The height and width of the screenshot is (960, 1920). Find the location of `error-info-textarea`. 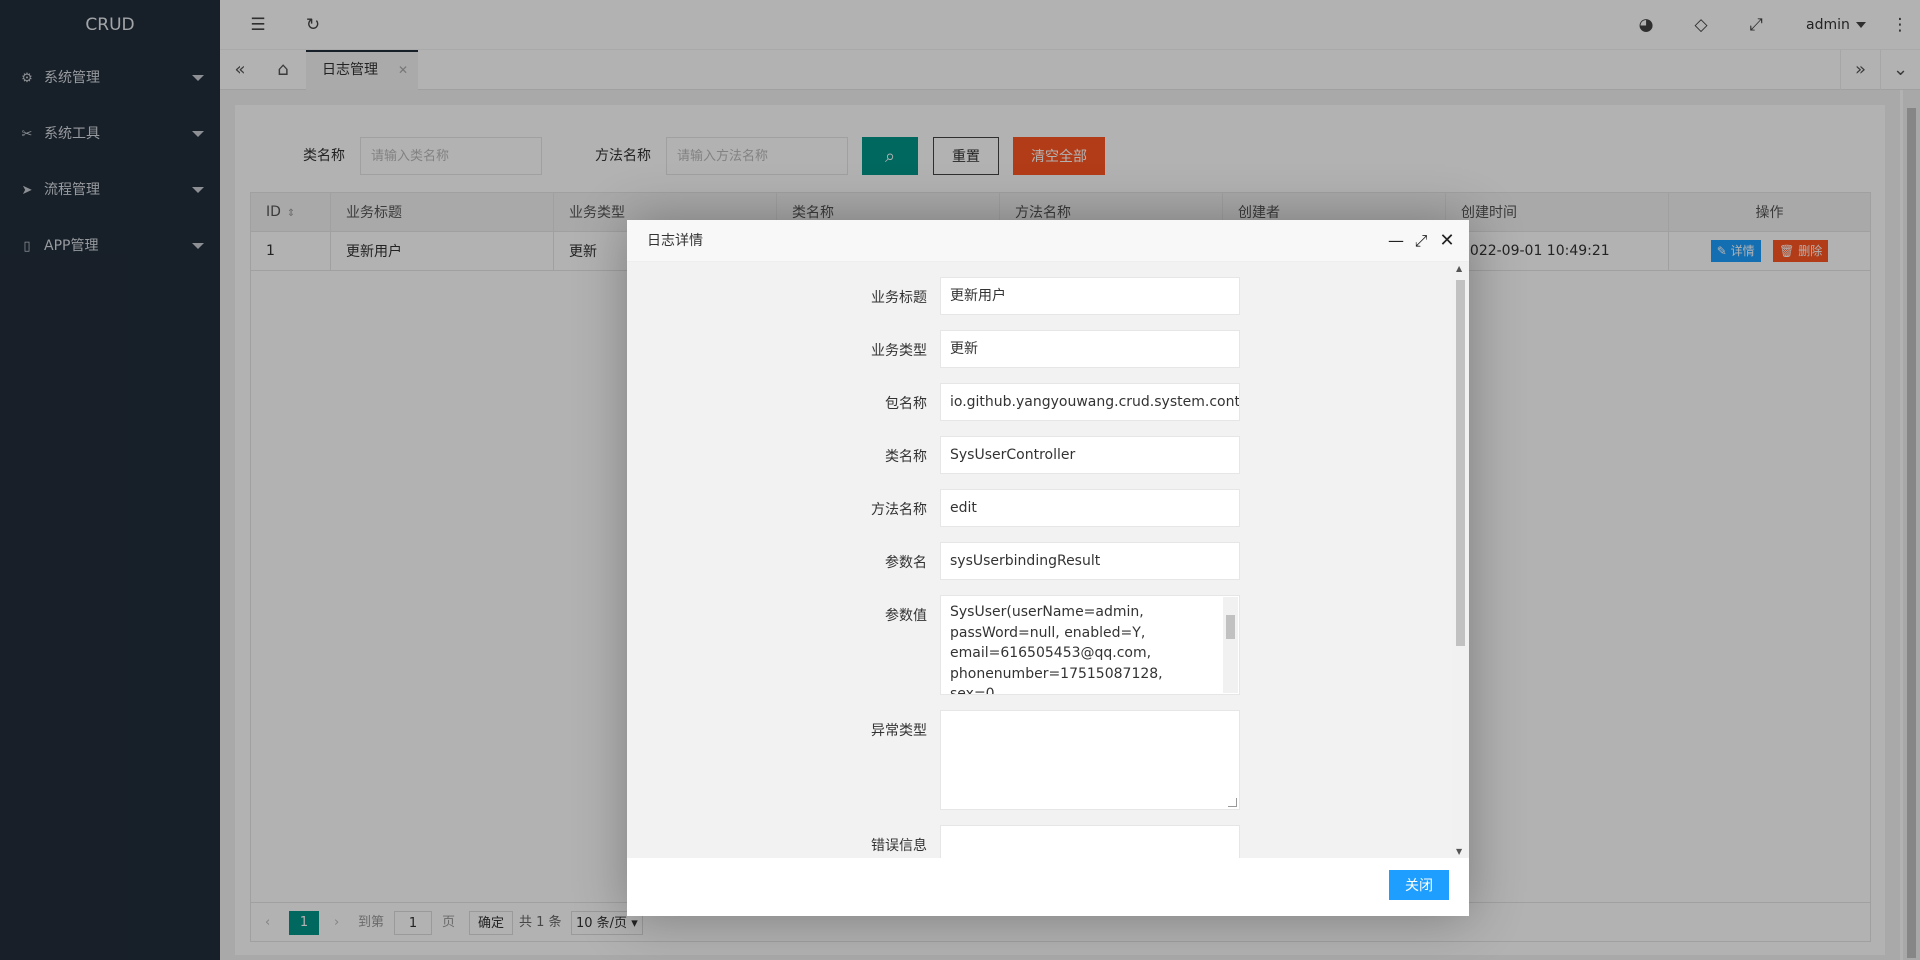

error-info-textarea is located at coordinates (1090, 841).